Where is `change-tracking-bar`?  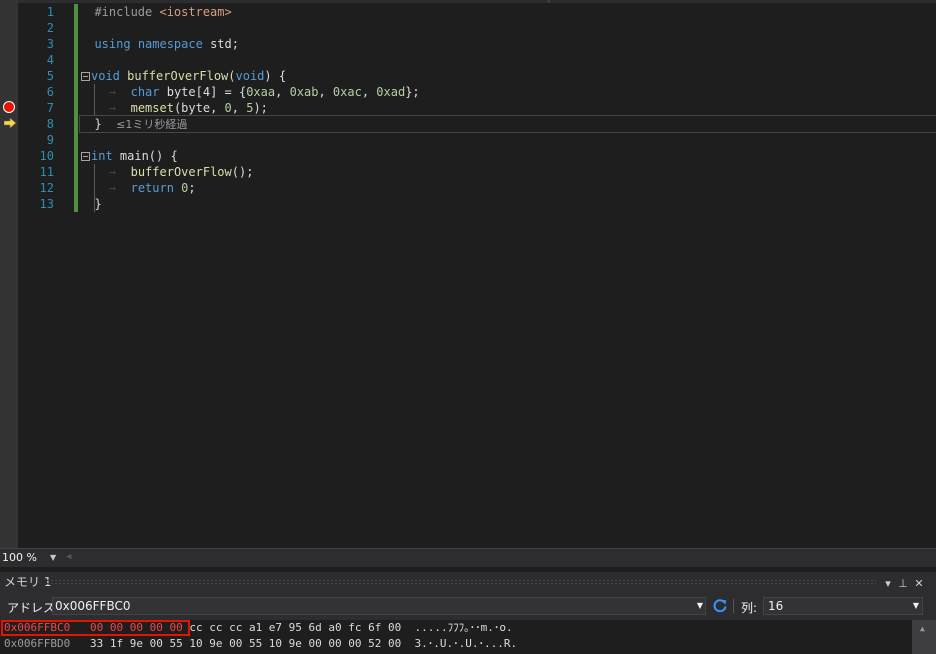 change-tracking-bar is located at coordinates (76, 108).